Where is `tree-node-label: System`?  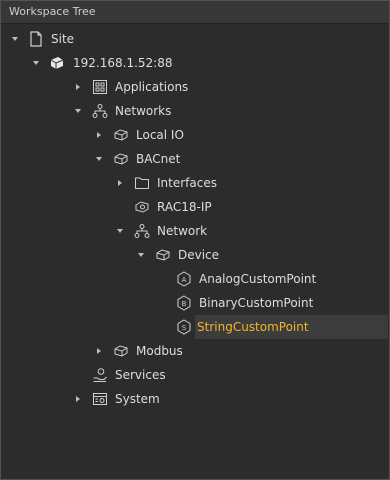
tree-node-label: System is located at coordinates (137, 399).